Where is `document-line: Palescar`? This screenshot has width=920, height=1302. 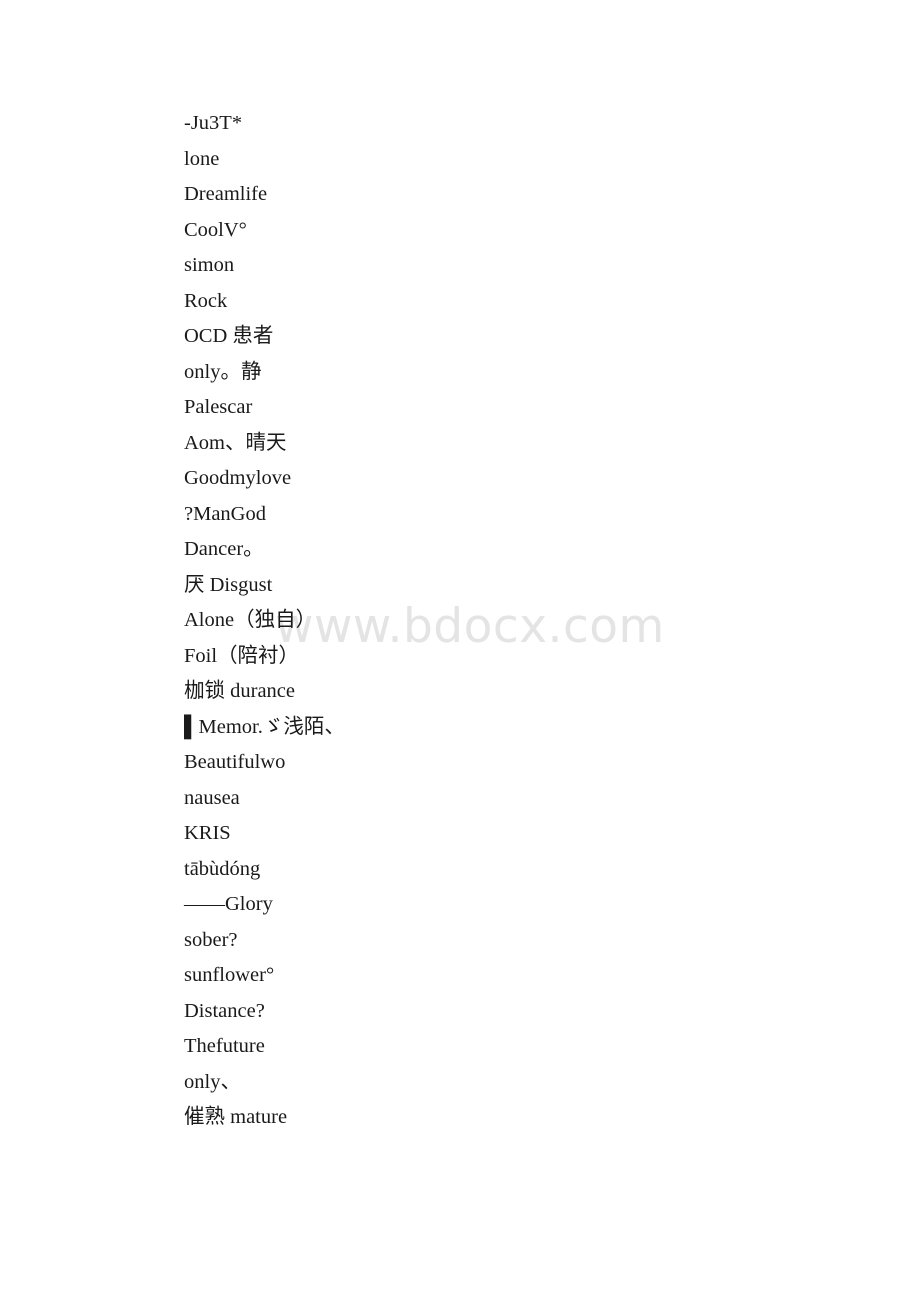
document-line: Palescar is located at coordinates (218, 407).